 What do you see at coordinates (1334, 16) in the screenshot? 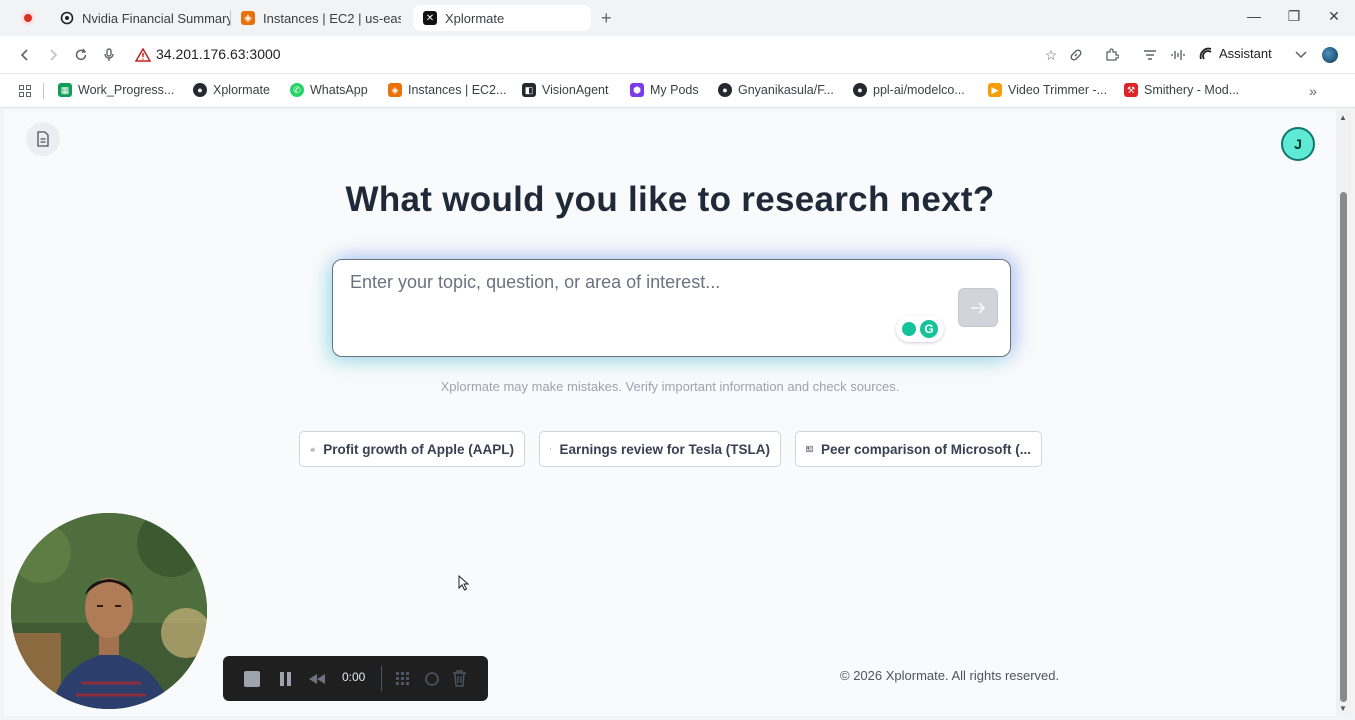
I see `close-window-button: ✕` at bounding box center [1334, 16].